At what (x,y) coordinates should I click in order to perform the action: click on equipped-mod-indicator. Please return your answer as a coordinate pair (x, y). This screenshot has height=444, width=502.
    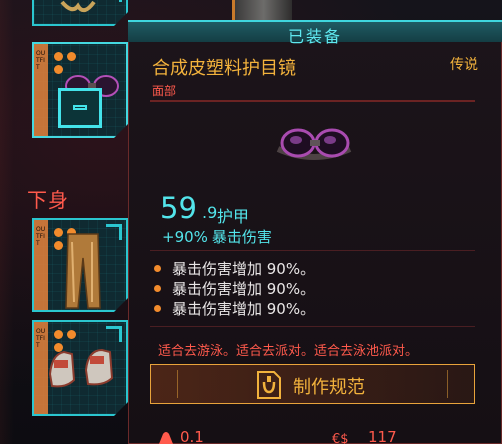
    Looking at the image, I should click on (80, 108).